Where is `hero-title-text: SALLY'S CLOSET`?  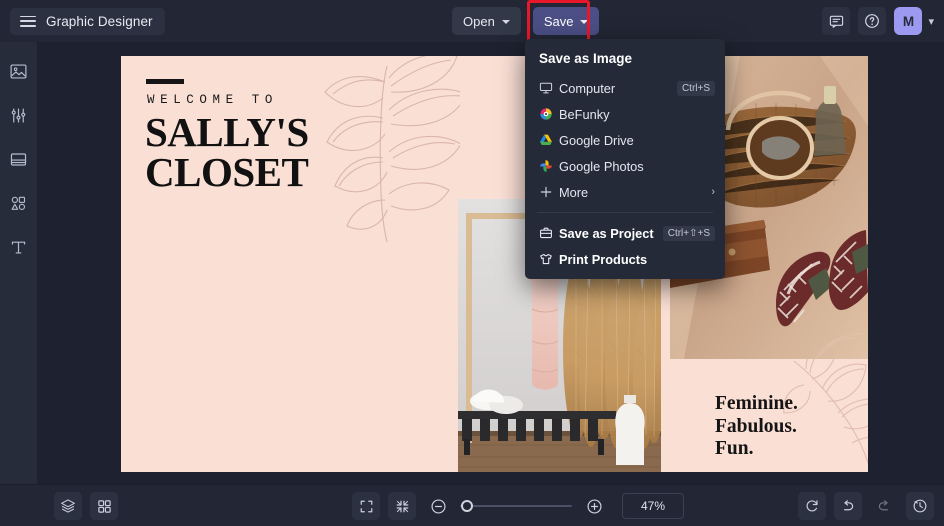
hero-title-text: SALLY'S CLOSET is located at coordinates (227, 152).